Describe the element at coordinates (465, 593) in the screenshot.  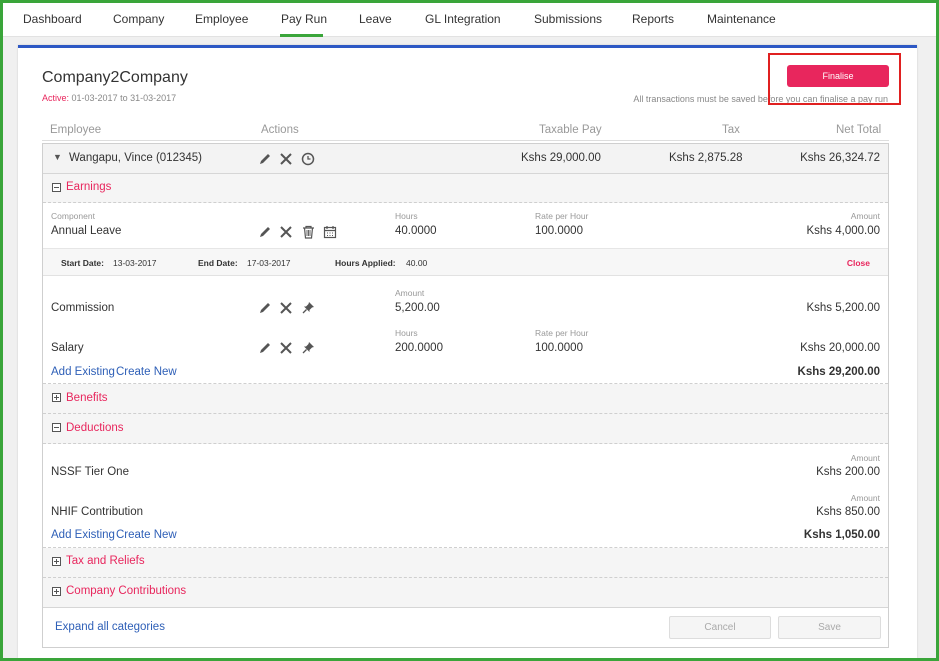
I see `company-contributions-section-header: Company Contributions` at that location.